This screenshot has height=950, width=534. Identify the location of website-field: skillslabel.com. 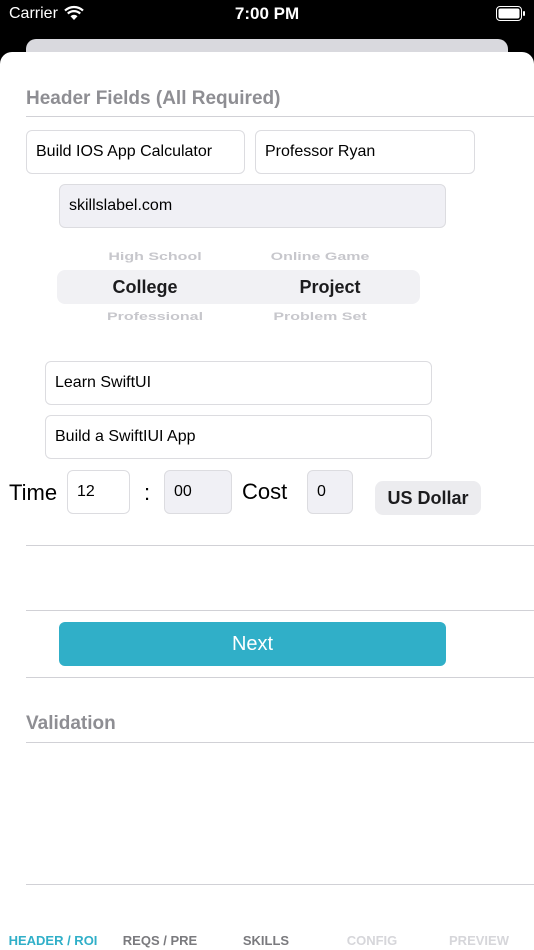
(252, 206).